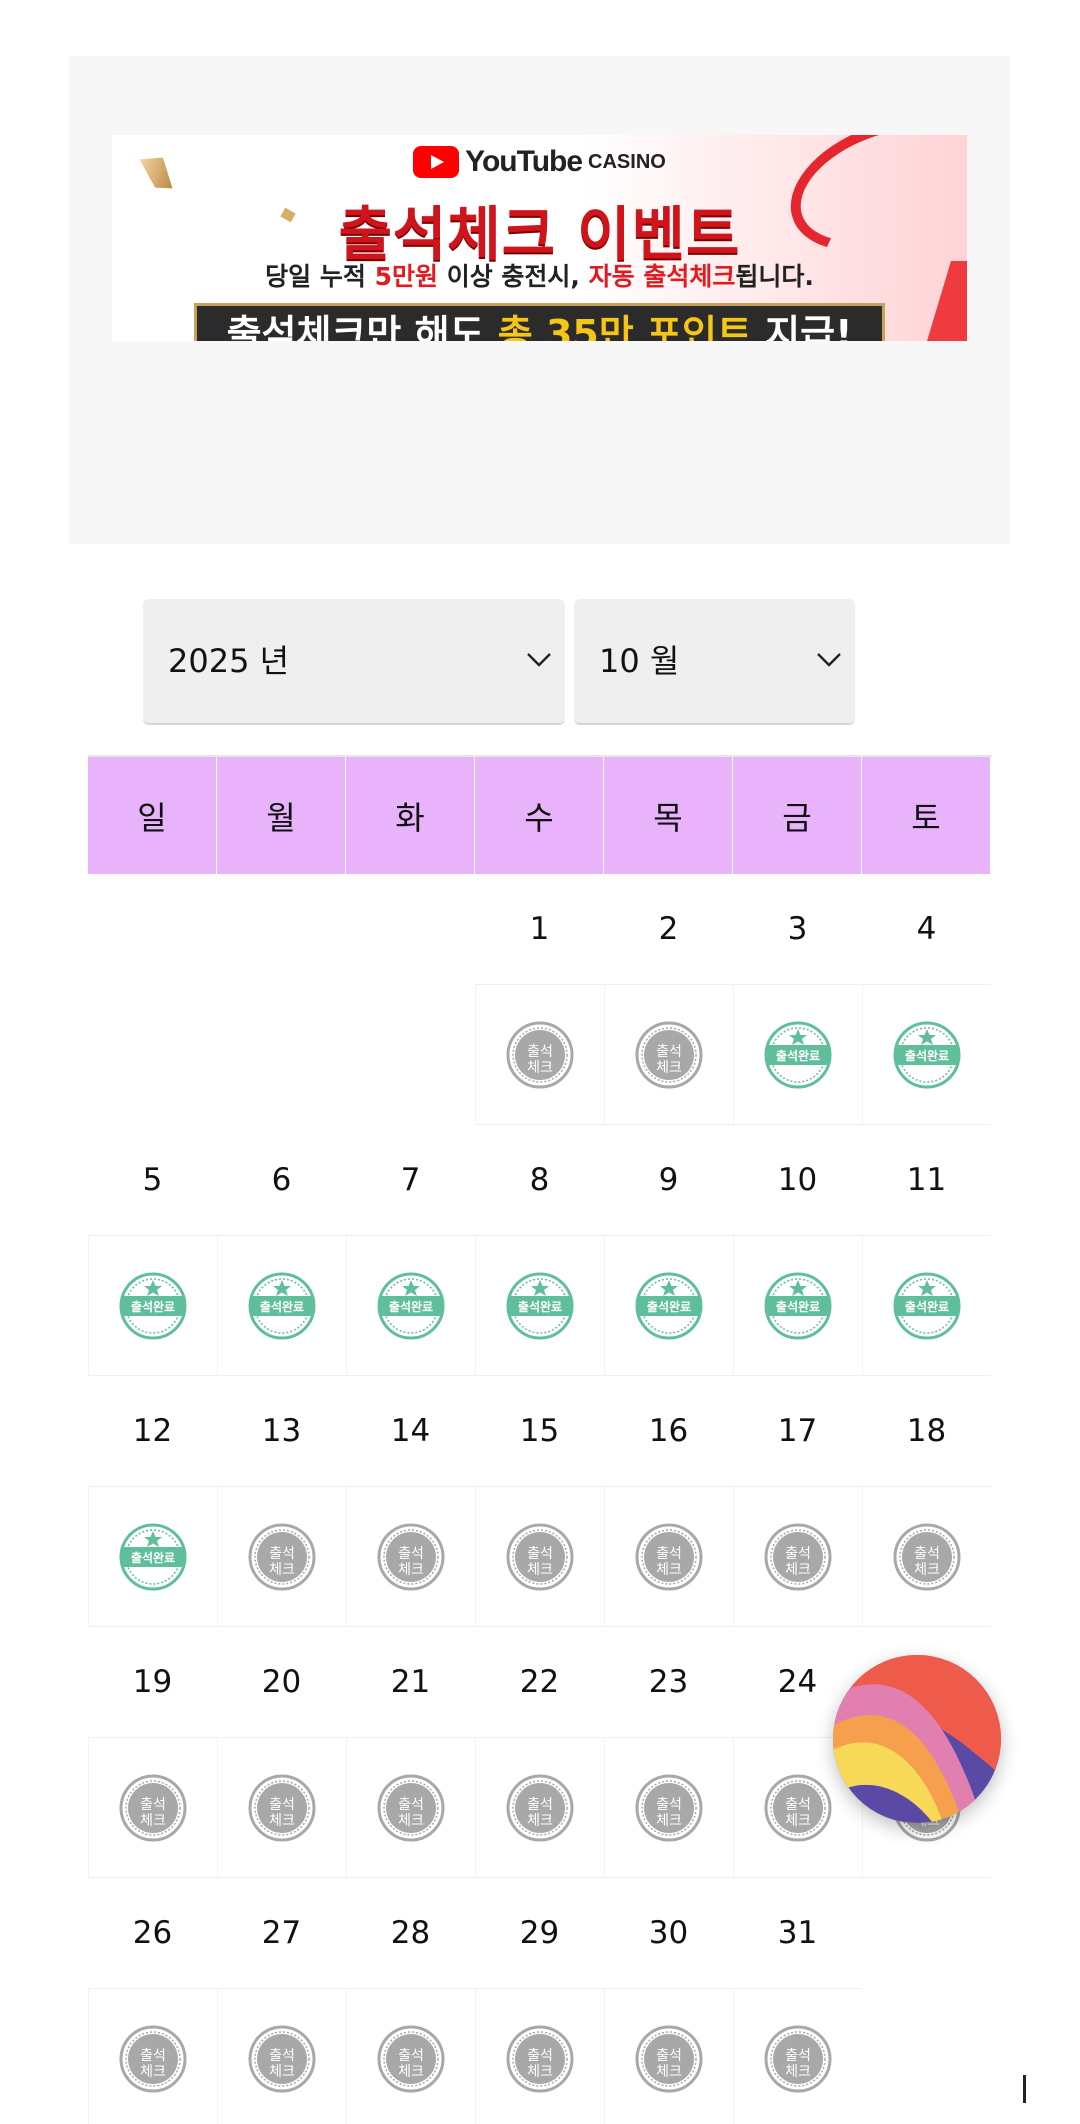  I want to click on strip-part: 지급!, so click(802, 326).